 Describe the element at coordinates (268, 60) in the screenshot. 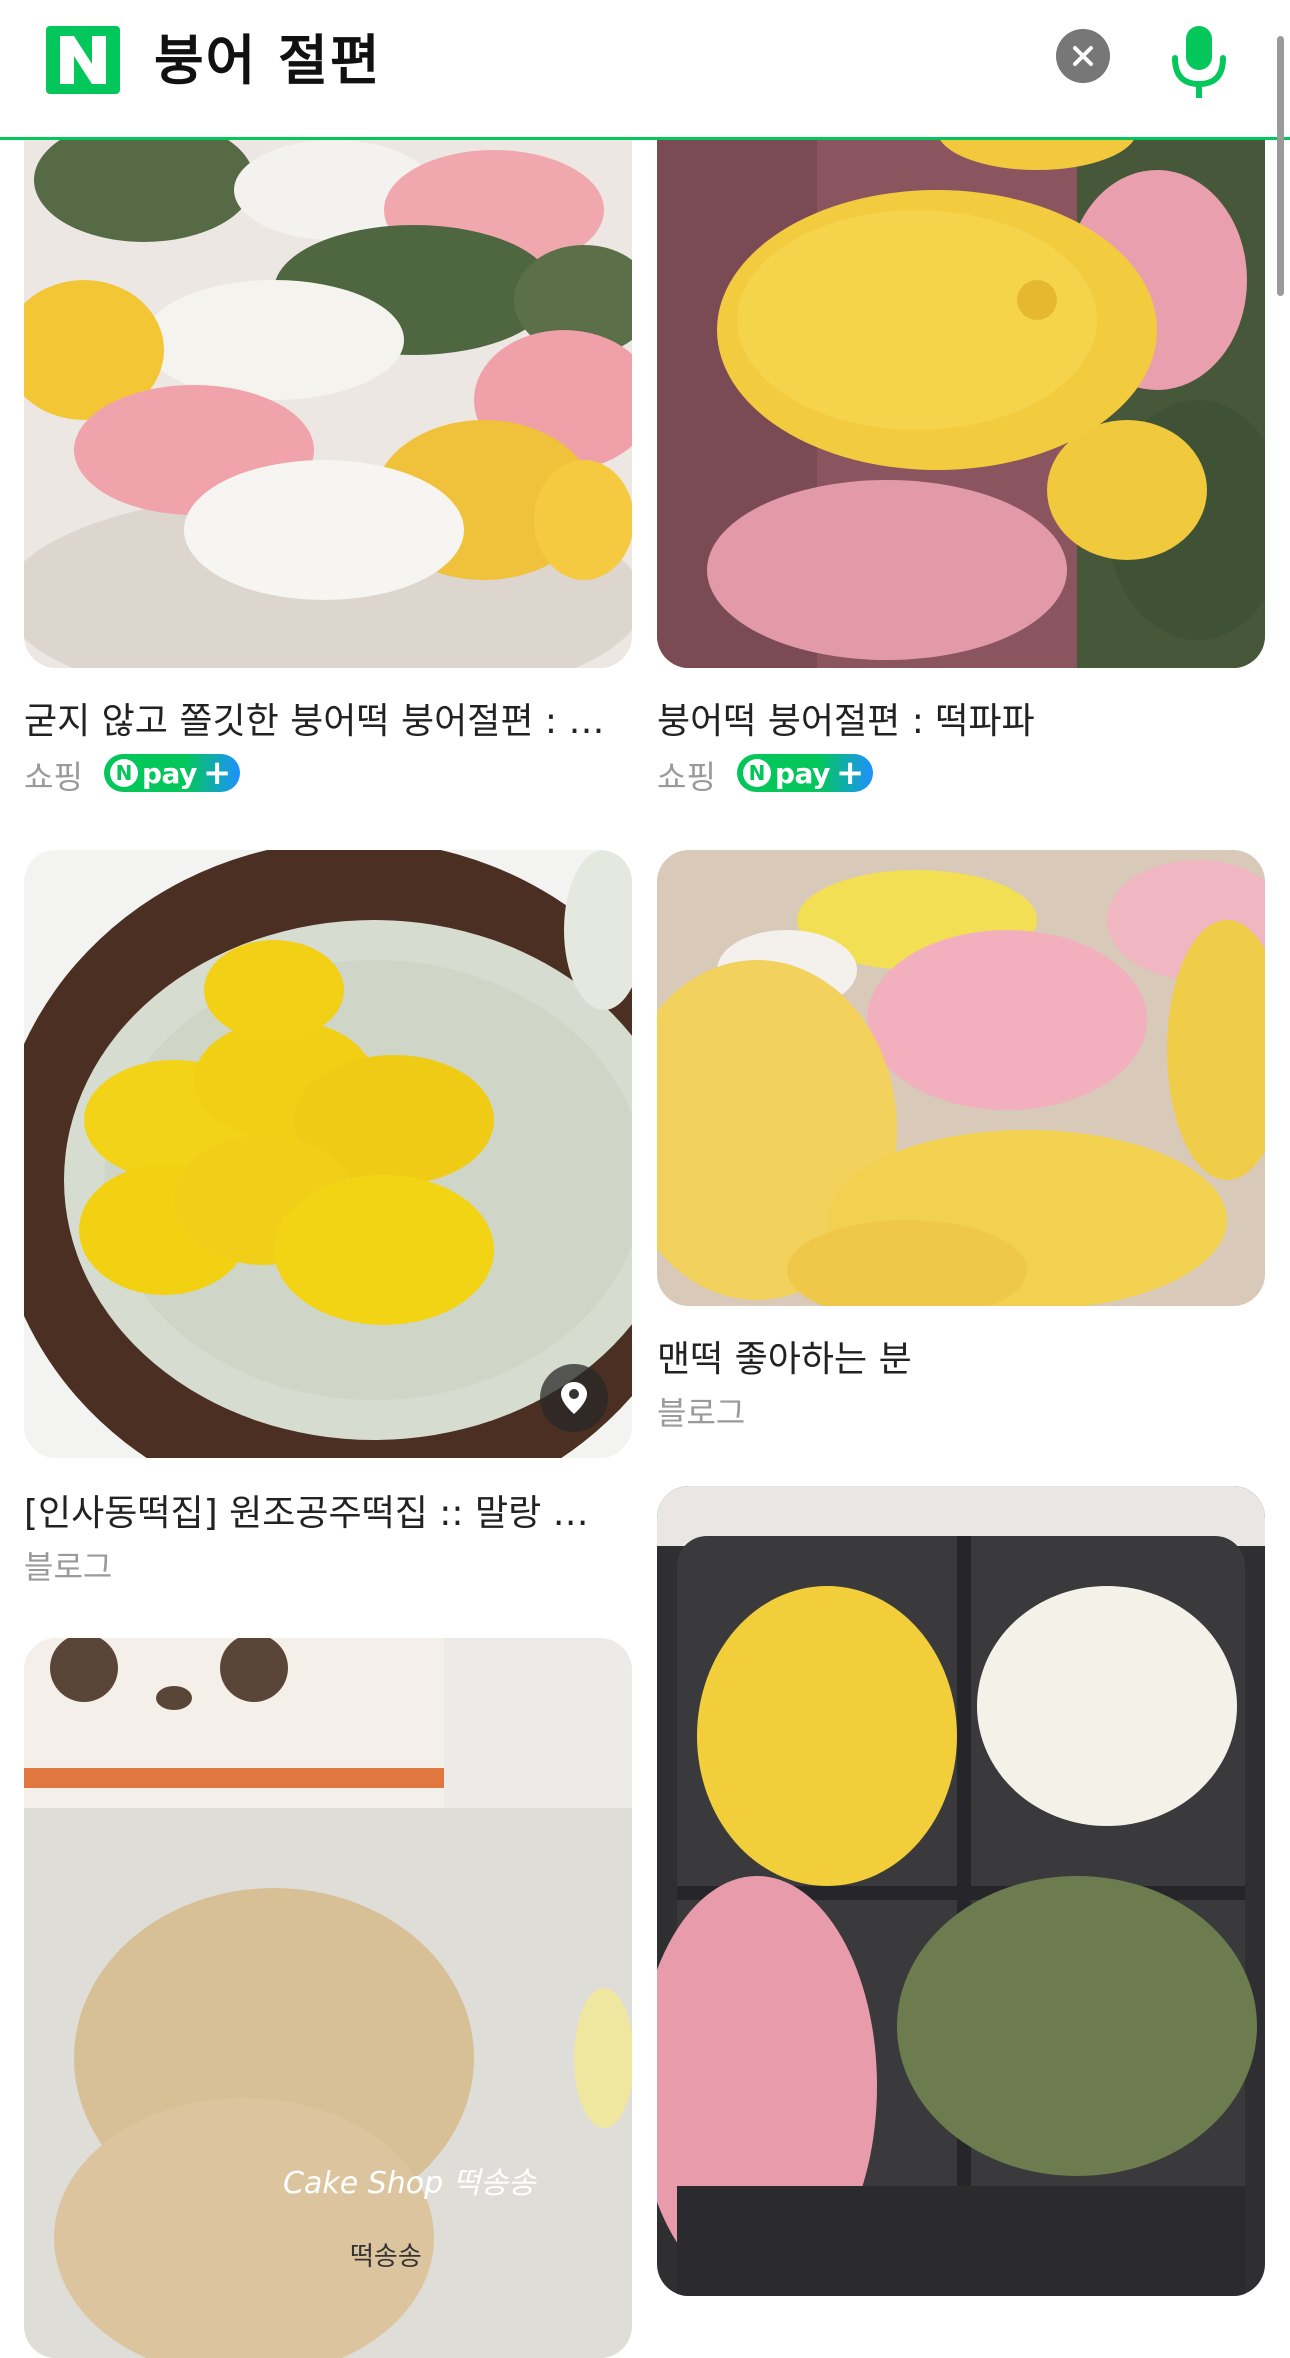

I see `search-query: 붕어 절편` at that location.